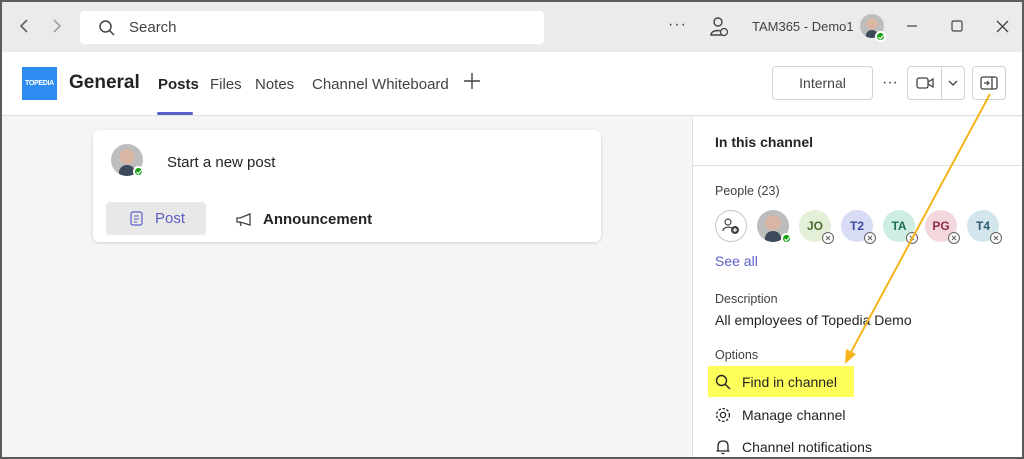  I want to click on chevron-down-icon, so click(953, 83).